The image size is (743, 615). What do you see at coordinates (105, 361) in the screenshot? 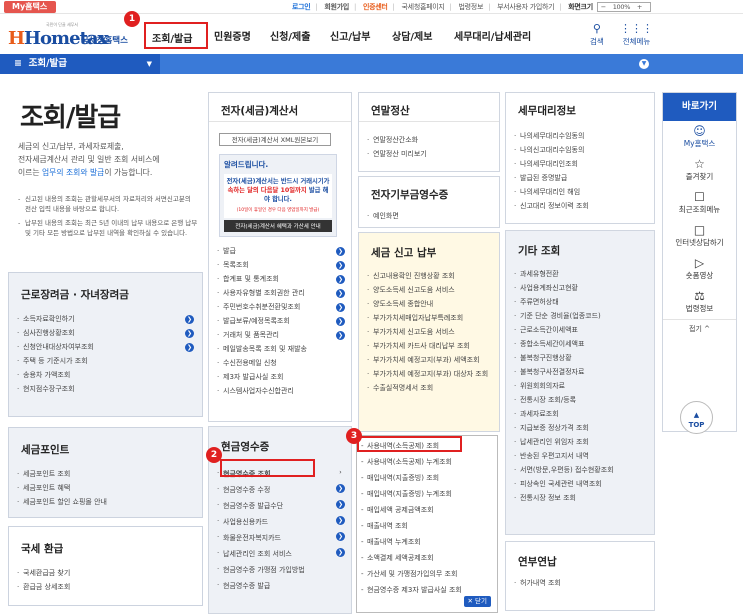
I see `list-item: 주택 등 기준시가 조회` at bounding box center [105, 361].